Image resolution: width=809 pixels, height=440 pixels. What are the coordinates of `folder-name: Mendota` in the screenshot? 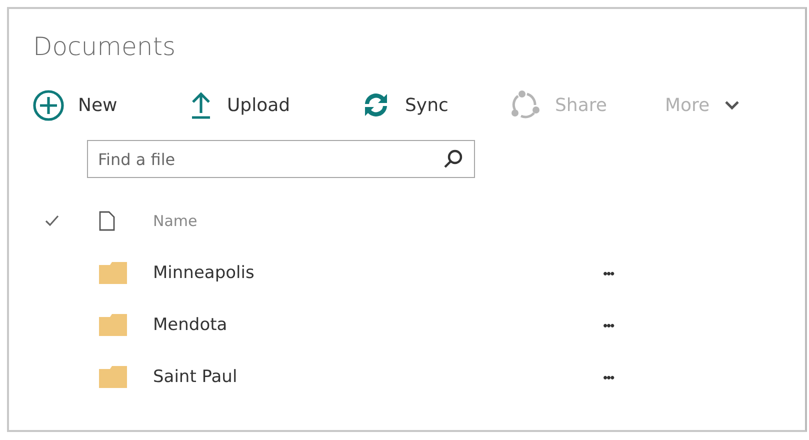 It's located at (378, 325).